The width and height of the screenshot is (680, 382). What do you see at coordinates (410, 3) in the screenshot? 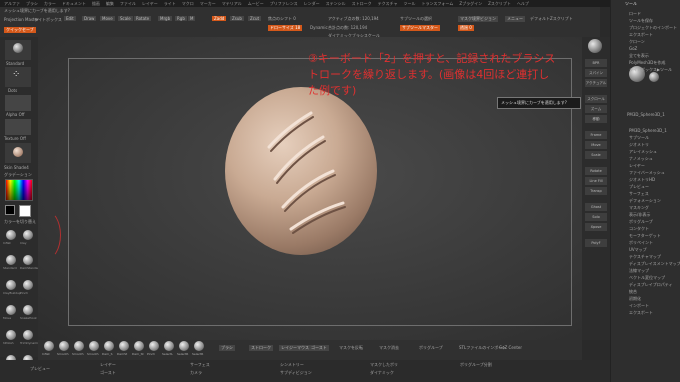
I see `menu-item: ツール` at bounding box center [410, 3].